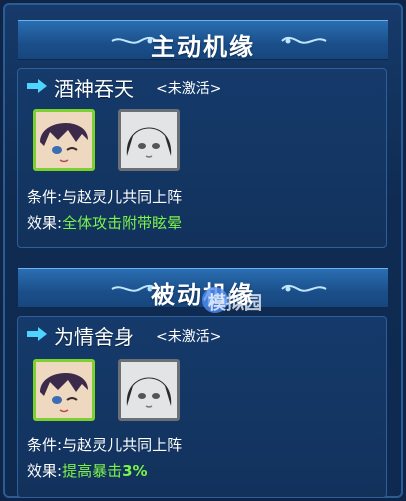 The width and height of the screenshot is (406, 501). What do you see at coordinates (105, 445) in the screenshot?
I see `passive-condition: 条件:与赵灵儿共同上阵` at bounding box center [105, 445].